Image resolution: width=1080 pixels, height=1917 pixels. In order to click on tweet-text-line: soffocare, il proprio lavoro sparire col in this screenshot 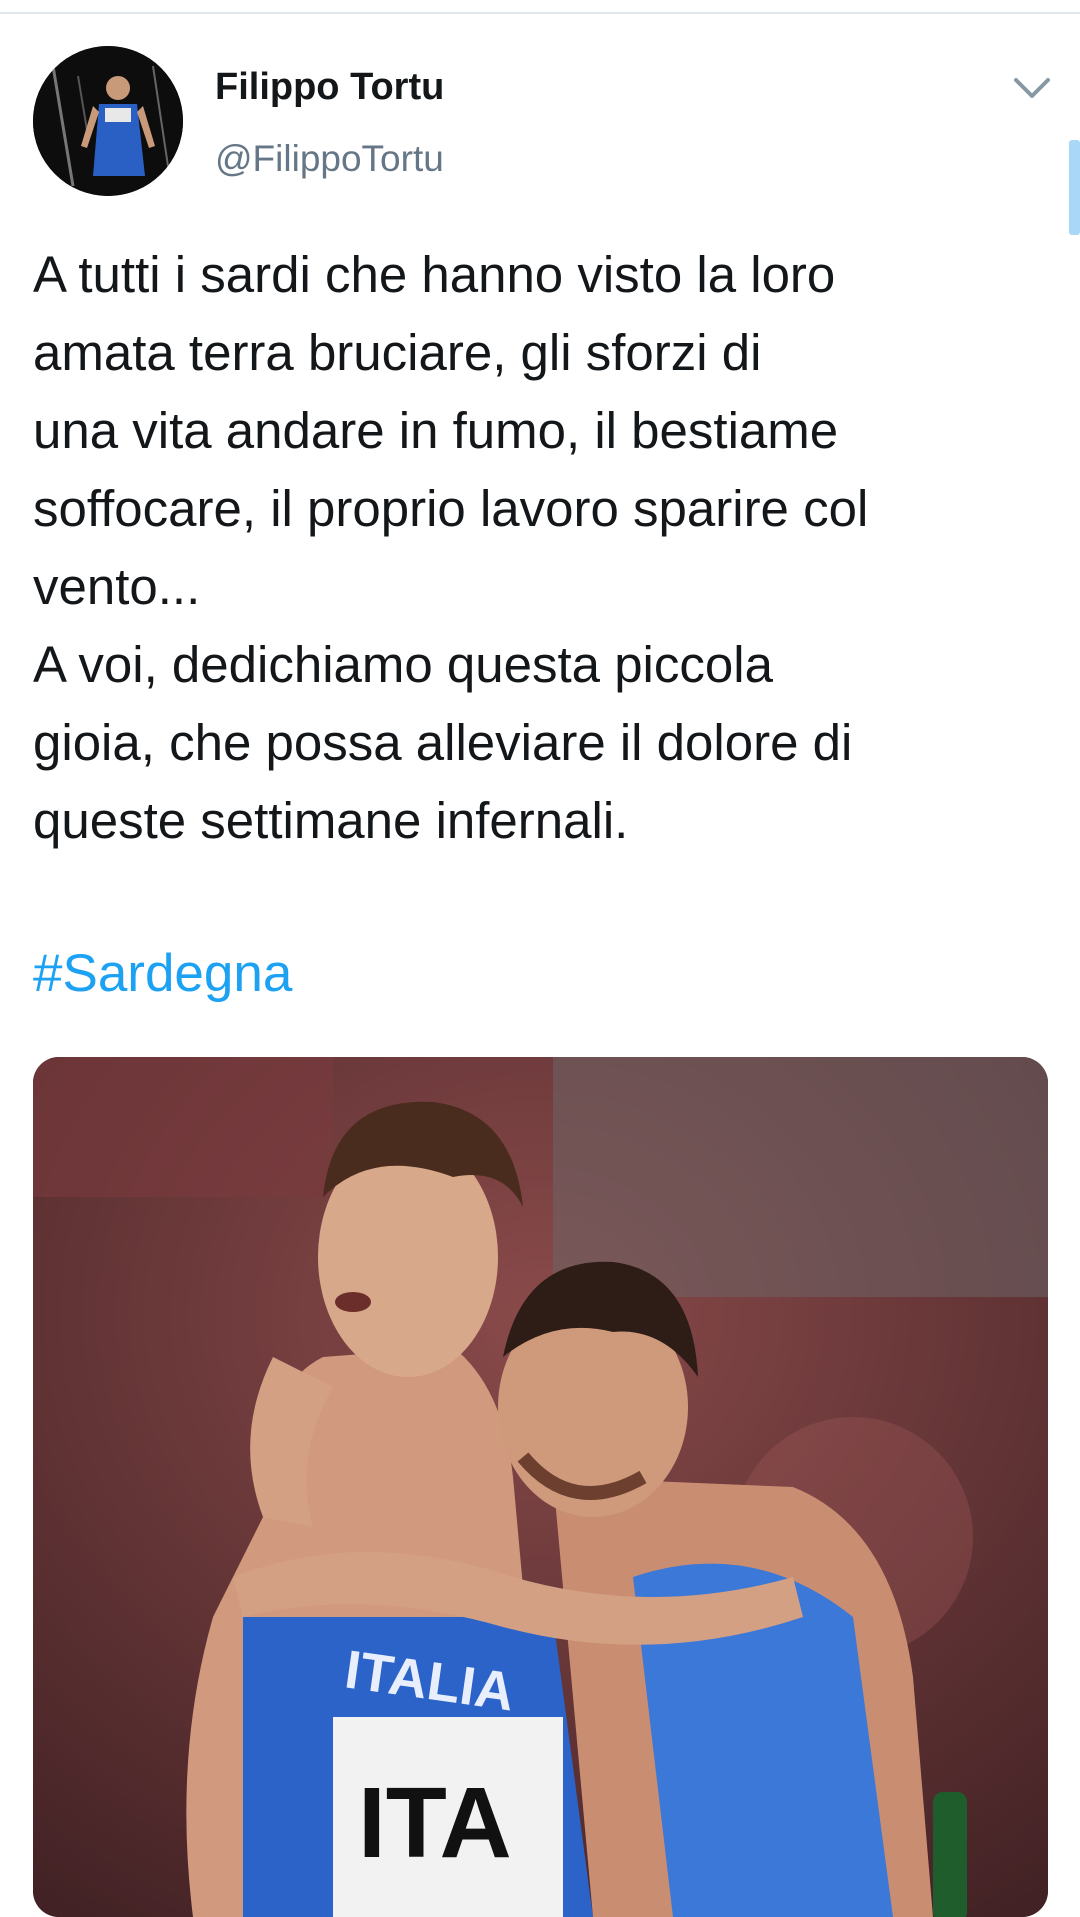, I will do `click(451, 508)`.